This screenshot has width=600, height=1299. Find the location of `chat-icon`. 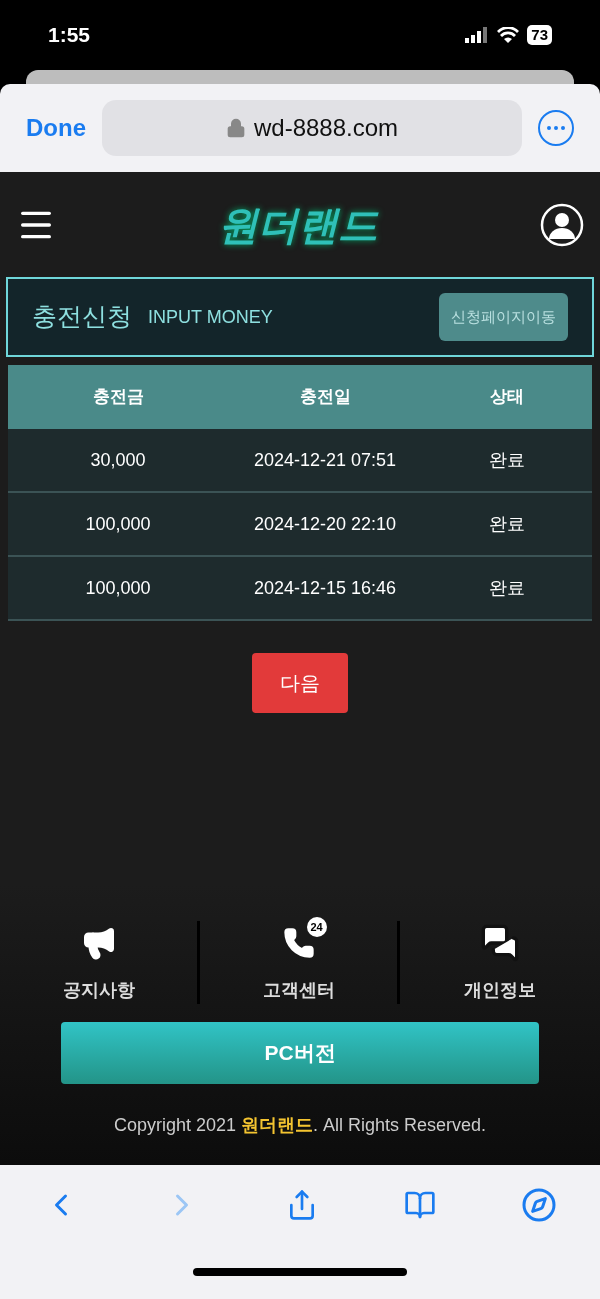

chat-icon is located at coordinates (500, 943).